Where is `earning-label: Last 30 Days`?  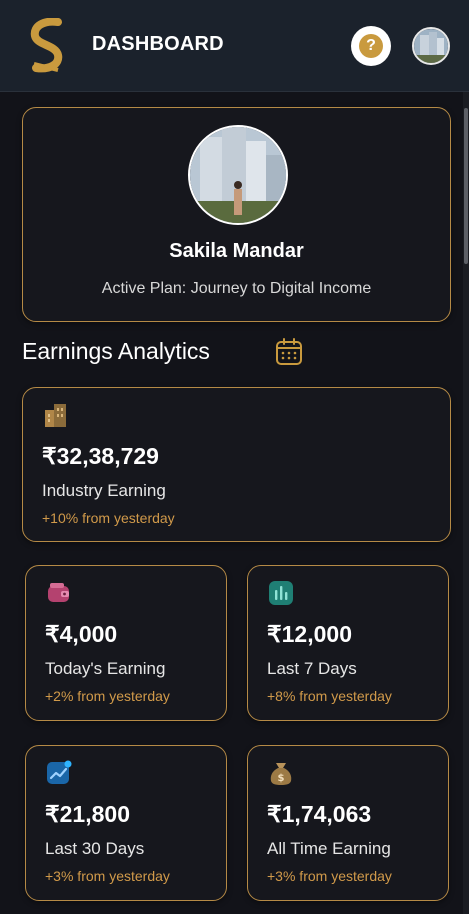 earning-label: Last 30 Days is located at coordinates (95, 848).